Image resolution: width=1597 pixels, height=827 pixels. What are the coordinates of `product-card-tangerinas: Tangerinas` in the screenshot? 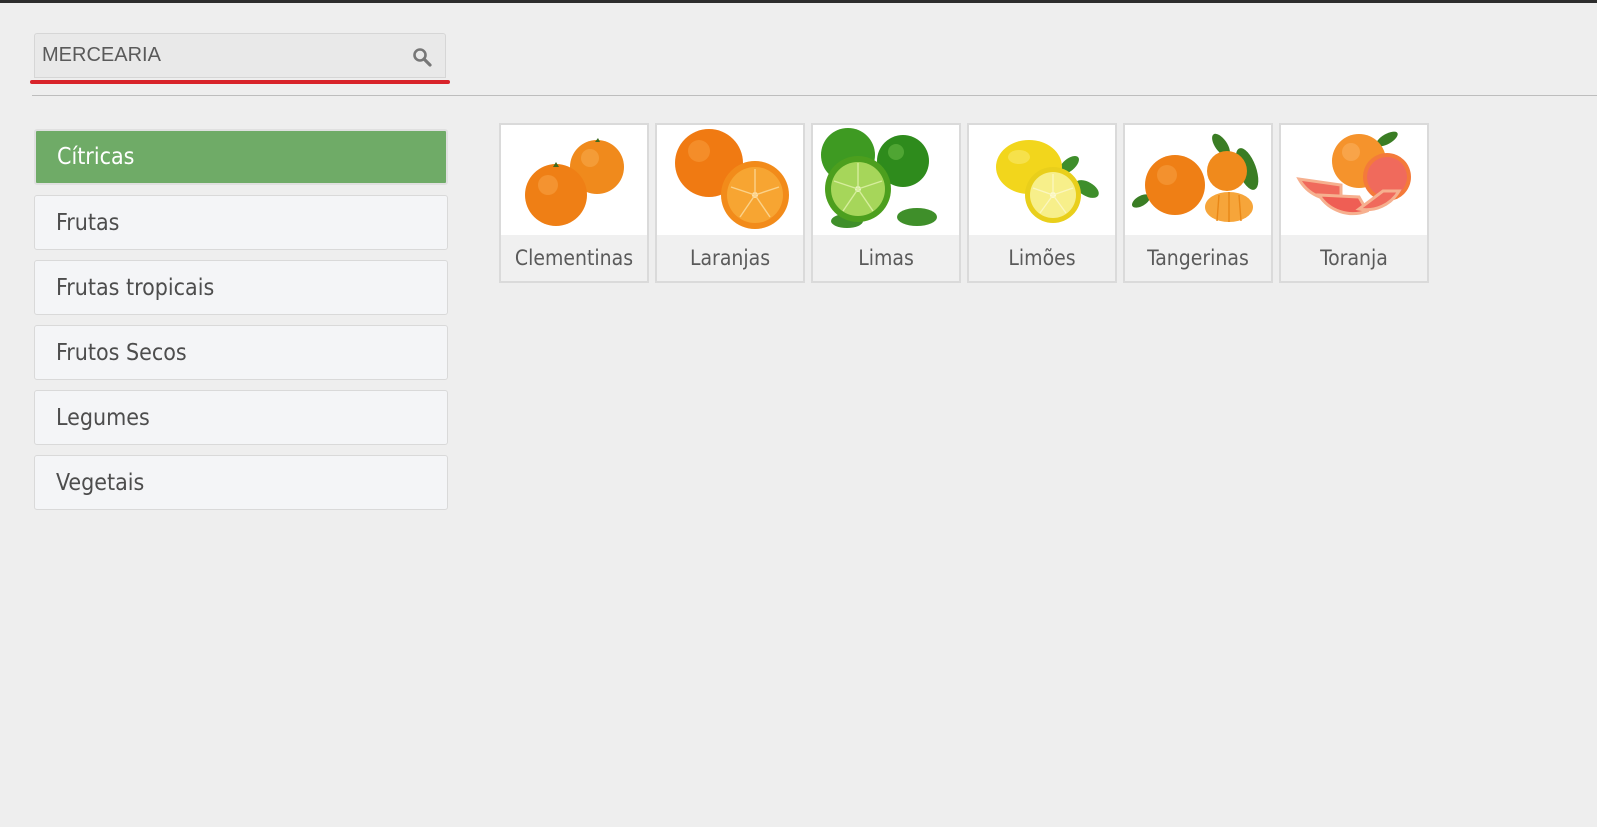 It's located at (1198, 203).